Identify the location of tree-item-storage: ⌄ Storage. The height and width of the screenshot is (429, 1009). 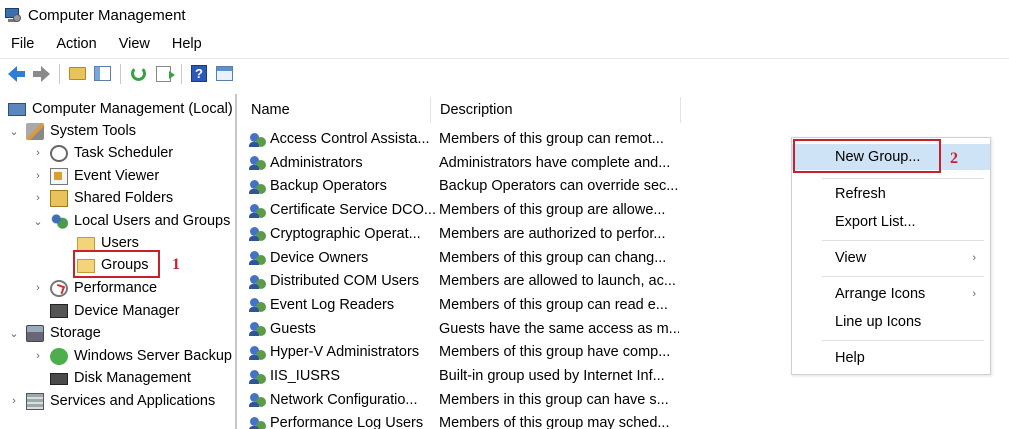
(54, 333).